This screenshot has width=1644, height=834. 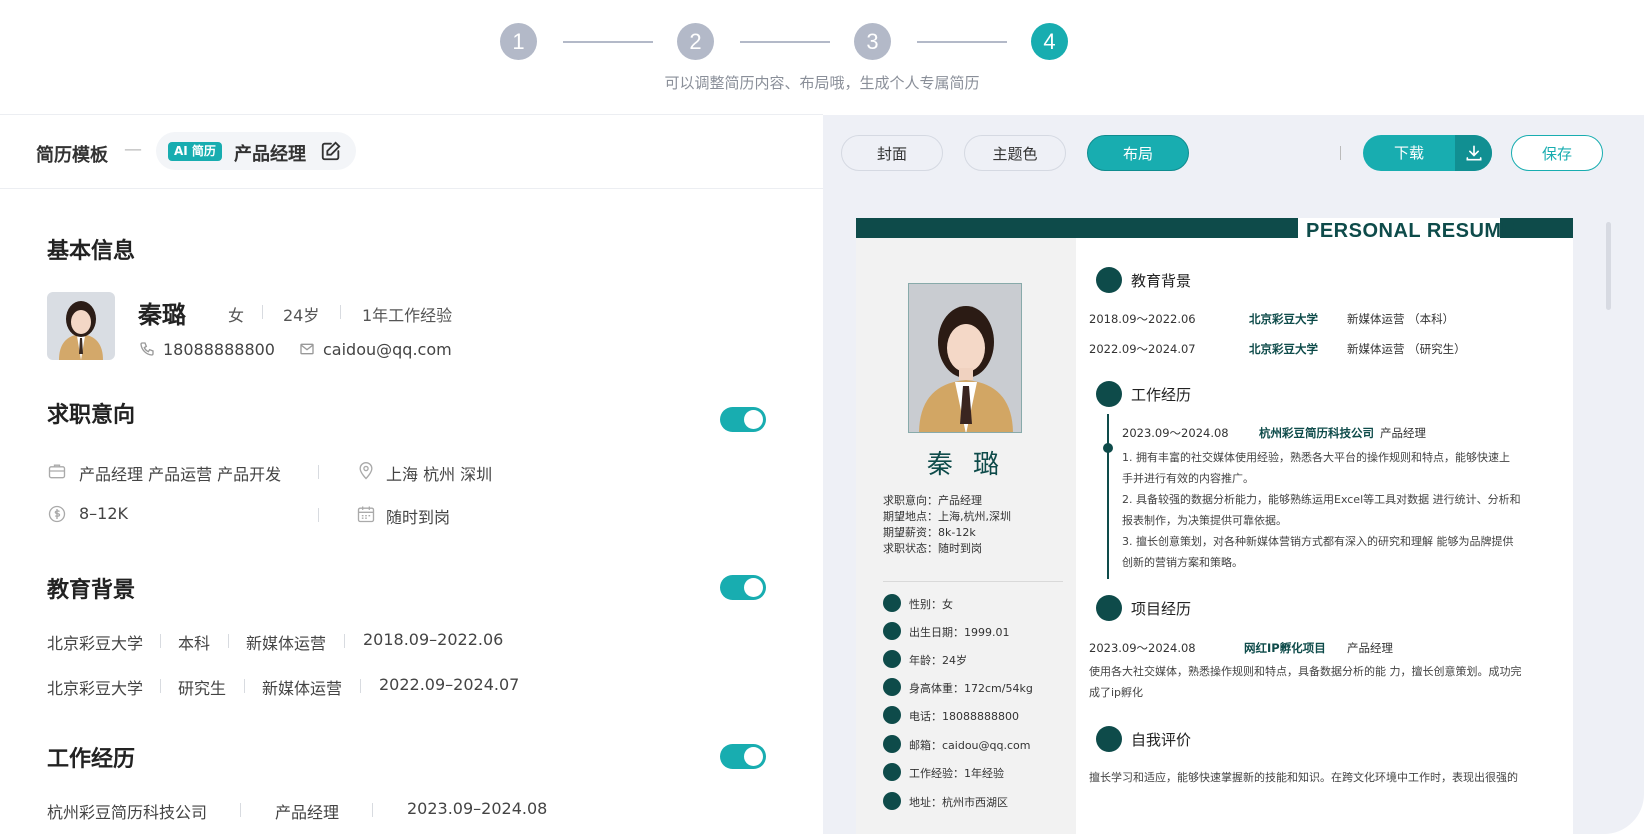 What do you see at coordinates (743, 419) in the screenshot?
I see `job-intent-toggle` at bounding box center [743, 419].